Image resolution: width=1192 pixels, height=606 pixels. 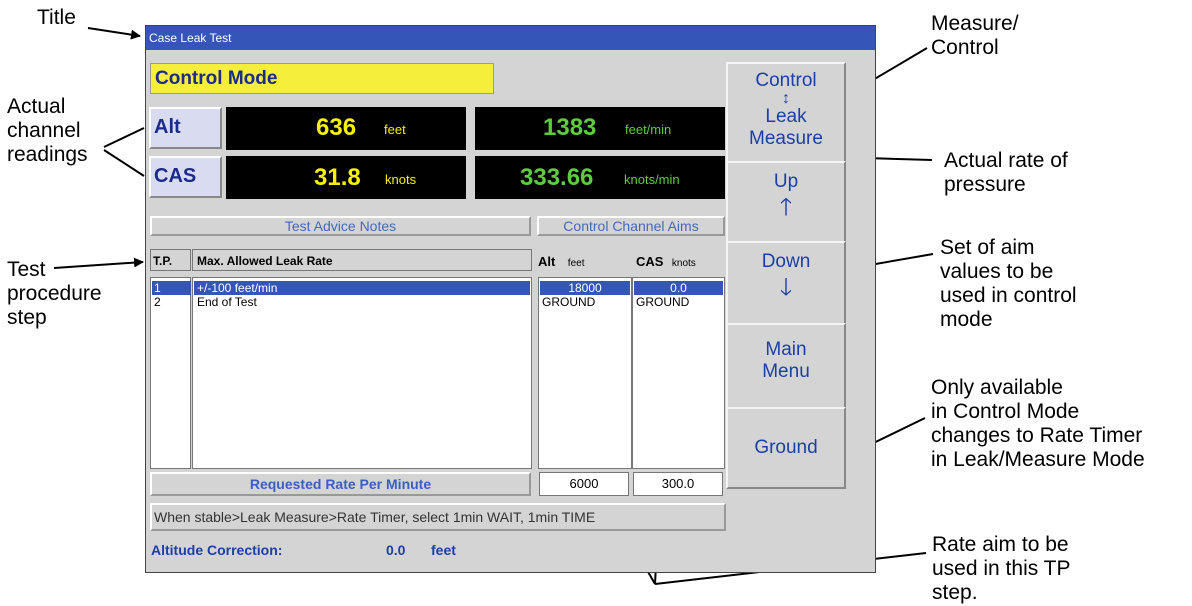 What do you see at coordinates (678, 484) in the screenshot?
I see `cas-rate-aim-input: 300.0` at bounding box center [678, 484].